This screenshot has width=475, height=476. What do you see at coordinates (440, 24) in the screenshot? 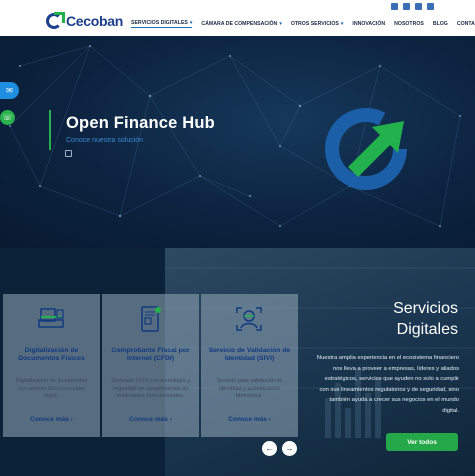
I see `nav-item-blog: BLOG` at bounding box center [440, 24].